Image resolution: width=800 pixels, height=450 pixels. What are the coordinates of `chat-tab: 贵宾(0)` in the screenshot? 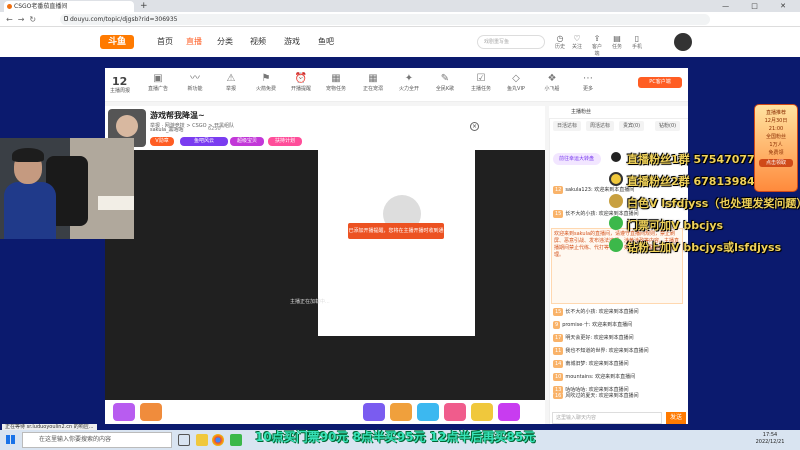 It's located at (632, 126).